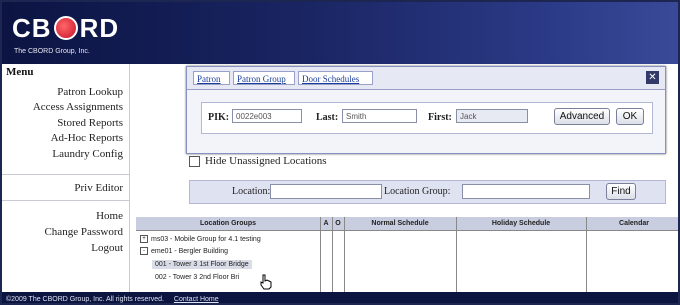 The image size is (680, 305). What do you see at coordinates (87, 154) in the screenshot?
I see `sidebar-item-laundry-config: Laundry Config` at bounding box center [87, 154].